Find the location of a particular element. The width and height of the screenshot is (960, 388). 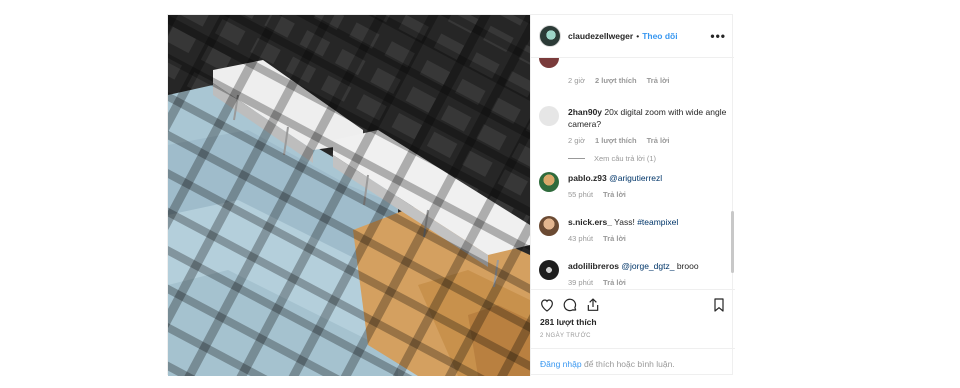

comment-item: pablo.z93 @arigutierrezl 55 phút Trả lời is located at coordinates (633, 186).